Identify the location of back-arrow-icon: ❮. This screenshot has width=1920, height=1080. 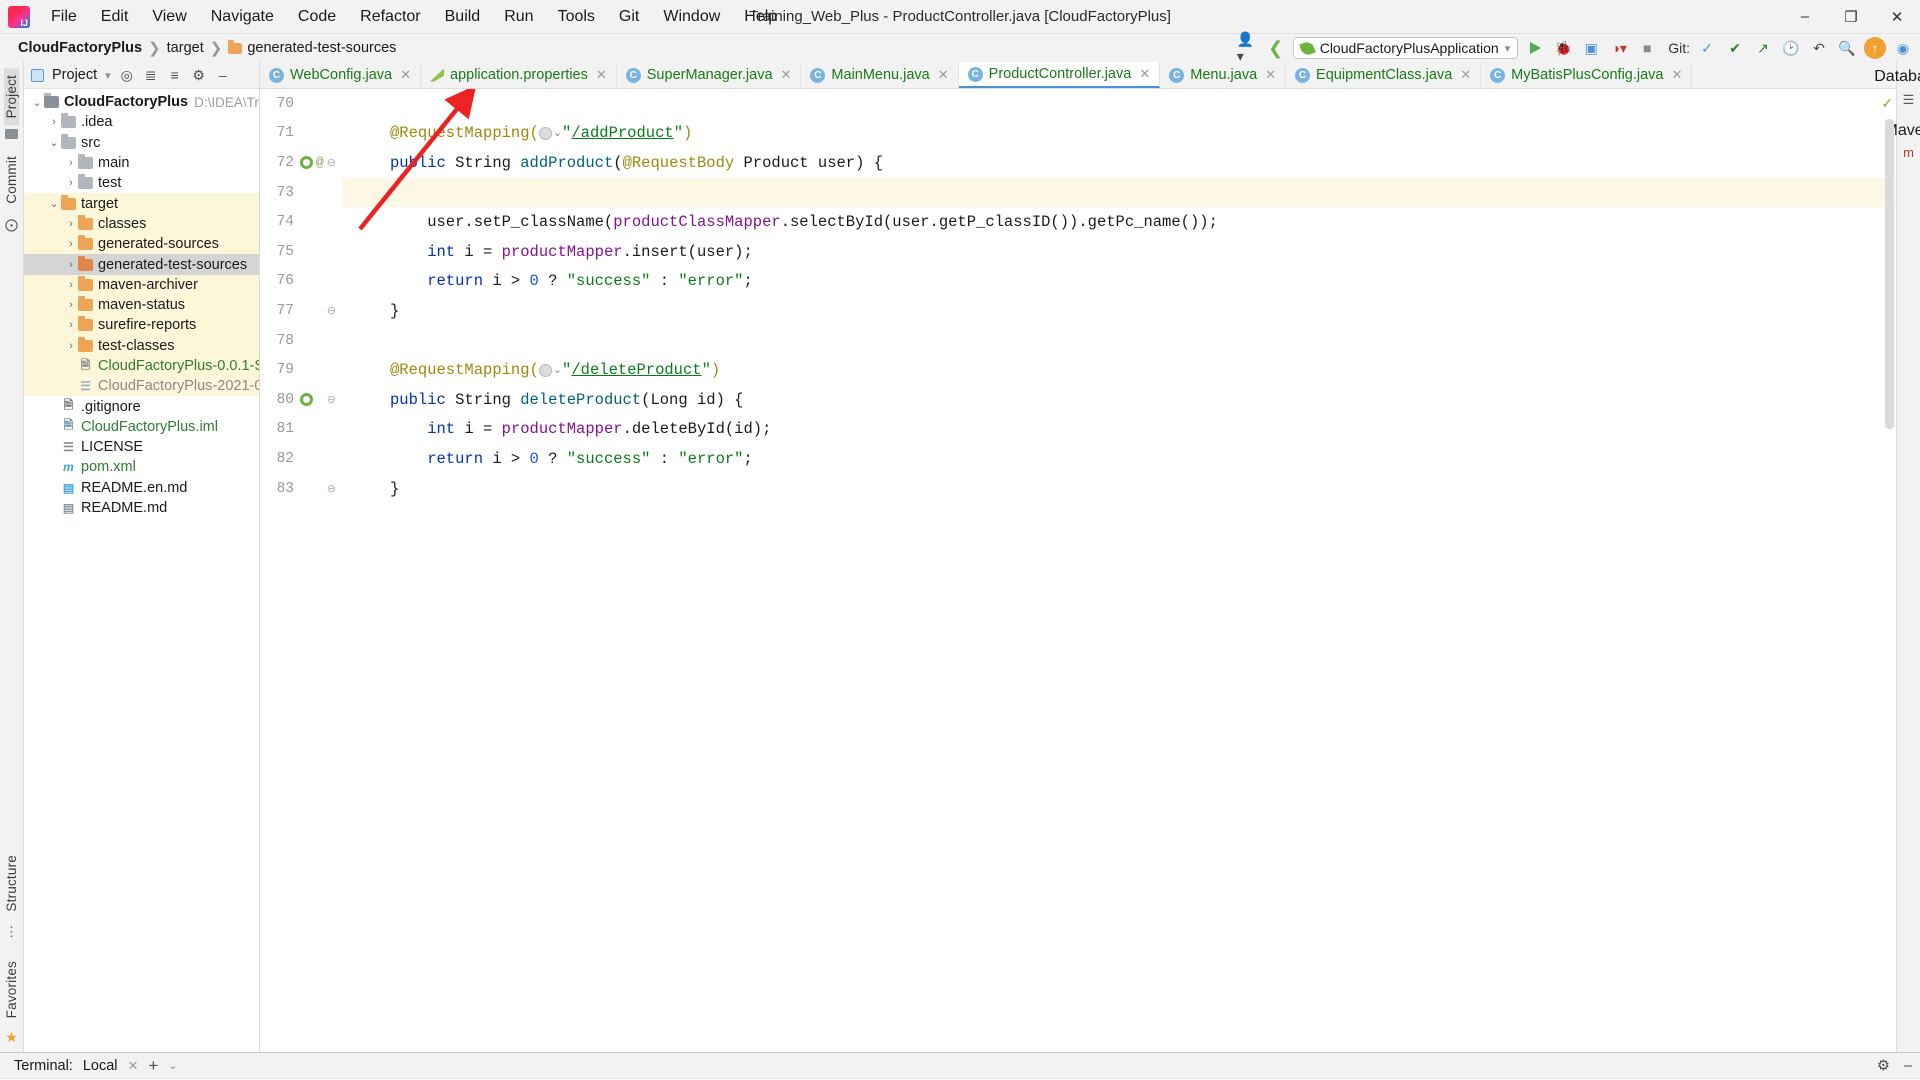
(1276, 48).